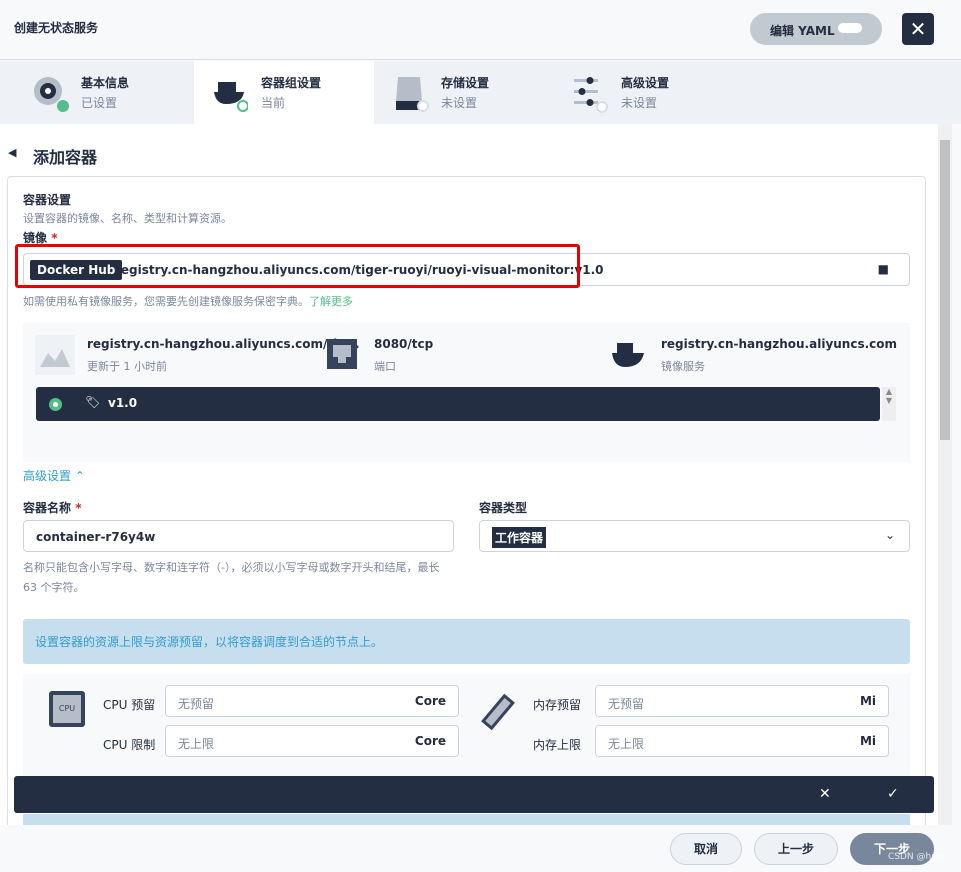  What do you see at coordinates (626, 744) in the screenshot?
I see `mem-limit-placeholder: 无上限` at bounding box center [626, 744].